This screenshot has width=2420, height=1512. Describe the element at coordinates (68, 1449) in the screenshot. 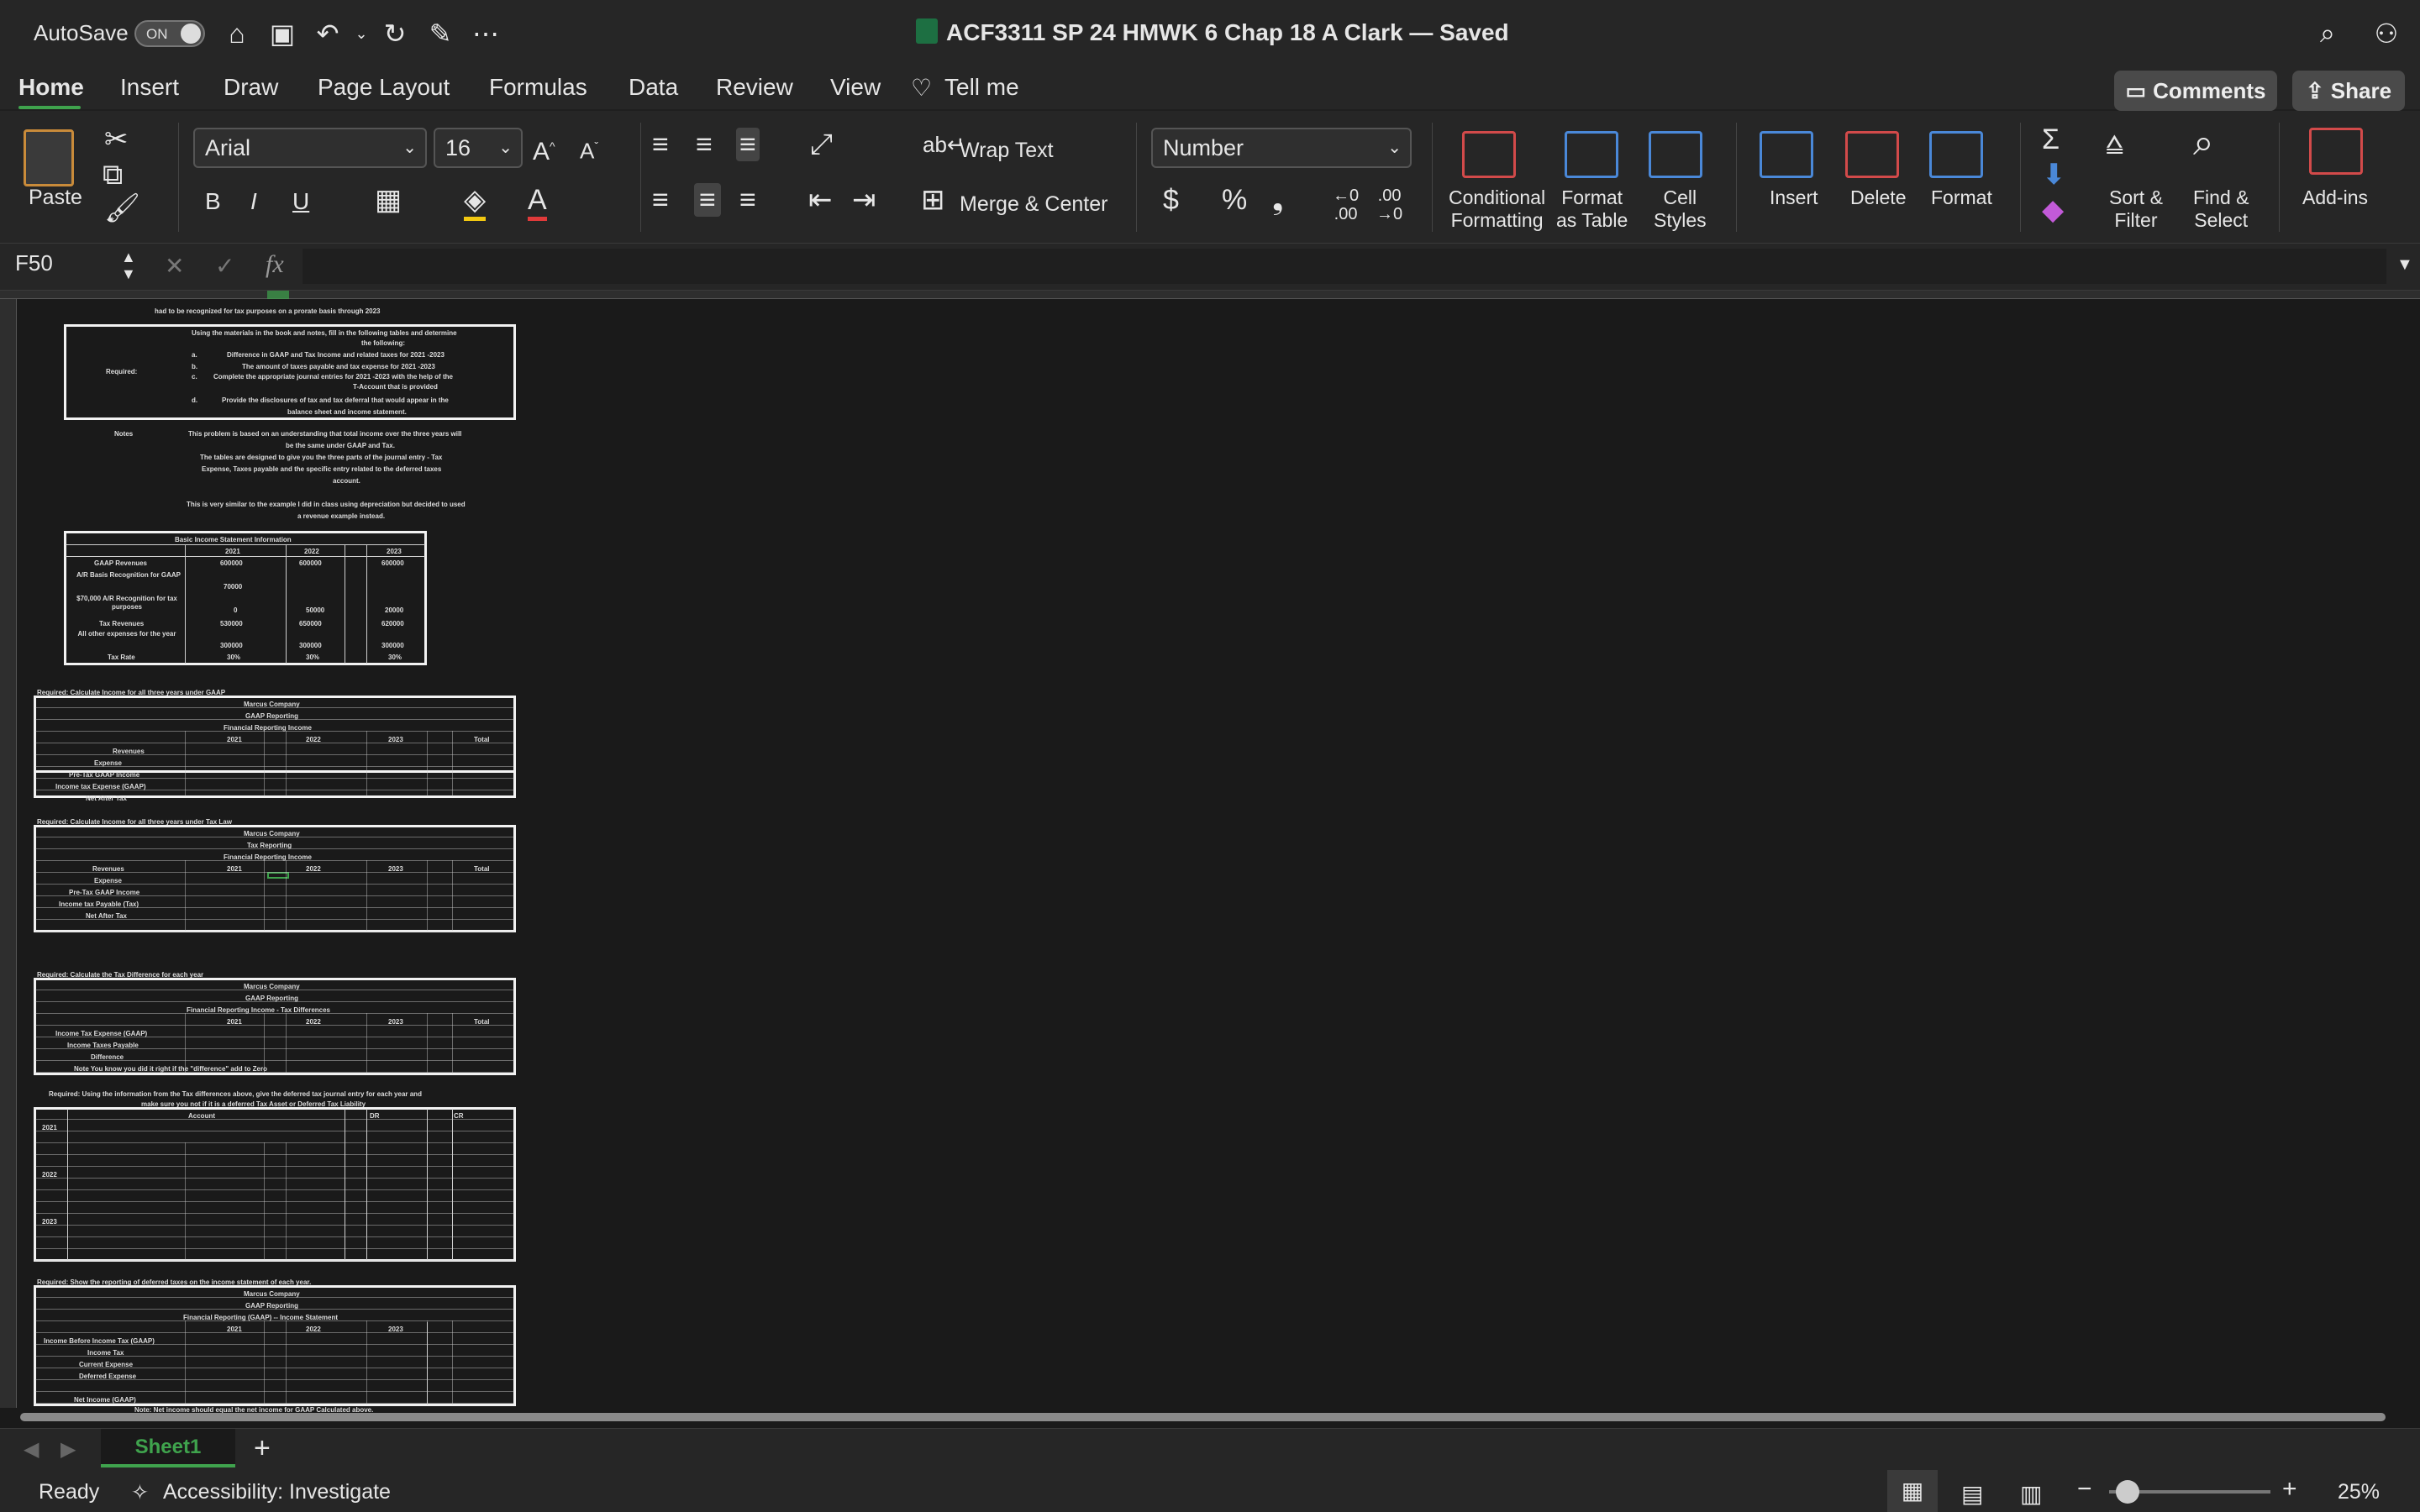

I see `next-sheet-icon: ▶` at that location.